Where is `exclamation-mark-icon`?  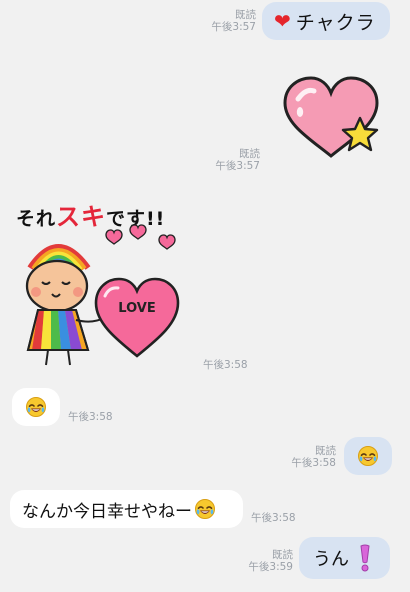
exclamation-mark-icon is located at coordinates (365, 558).